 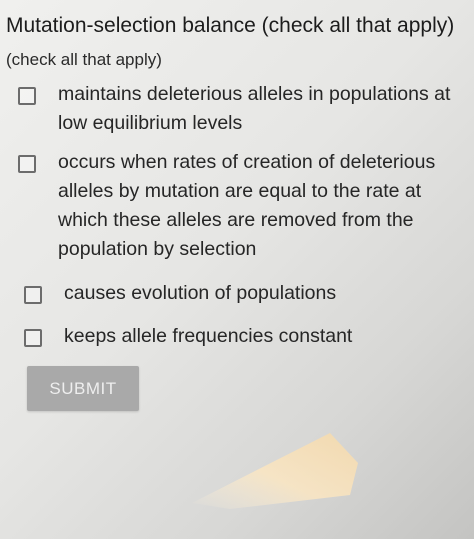 I want to click on option-label: keeps allele frequencies constant, so click(x=208, y=336).